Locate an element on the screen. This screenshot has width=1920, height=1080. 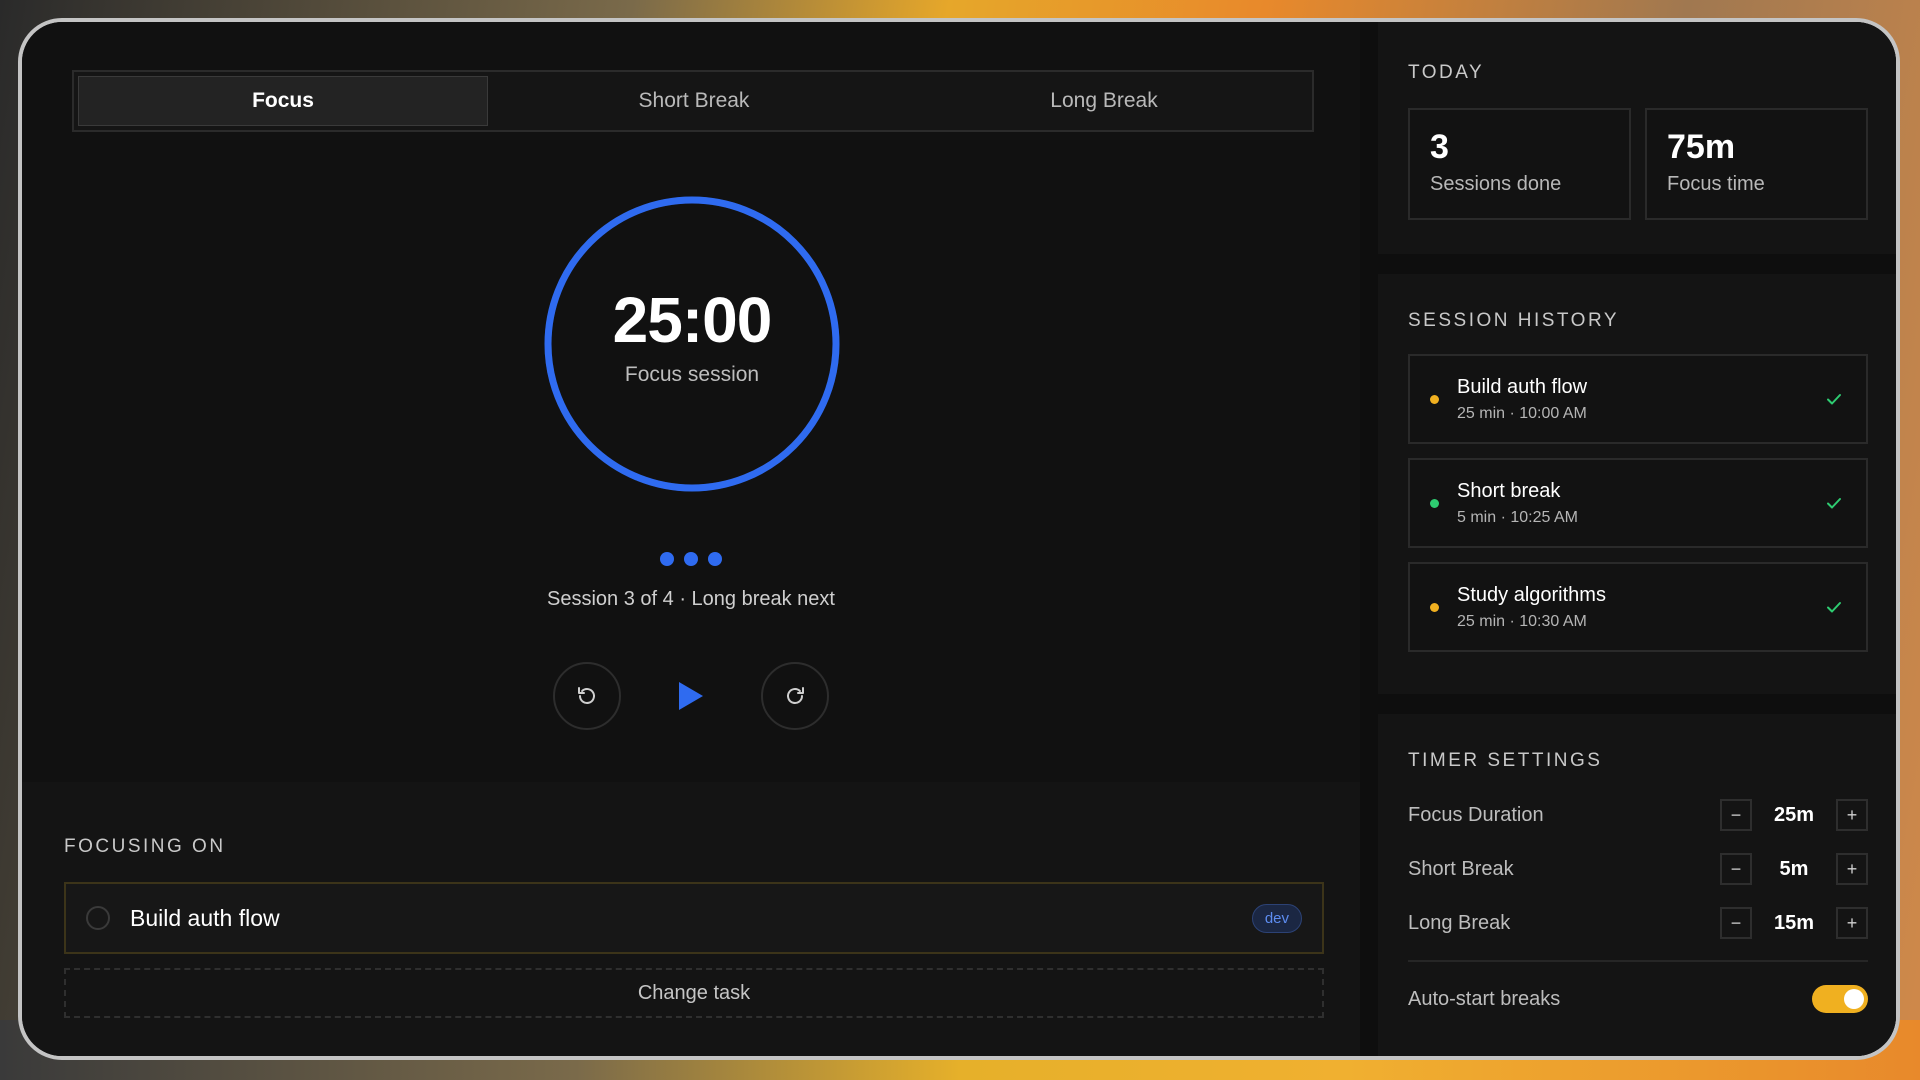
setting-label: Long Break is located at coordinates (1459, 922).